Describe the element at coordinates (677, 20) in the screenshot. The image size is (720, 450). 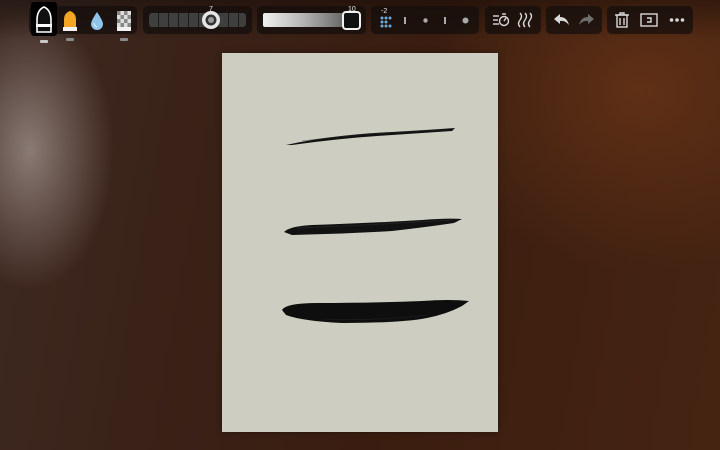
I see `more-dots-icon` at that location.